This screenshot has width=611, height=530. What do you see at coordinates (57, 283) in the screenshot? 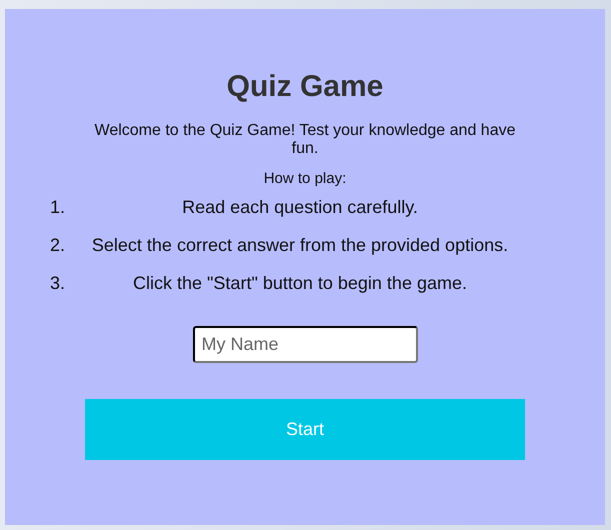
I see `step-number: 3.` at bounding box center [57, 283].